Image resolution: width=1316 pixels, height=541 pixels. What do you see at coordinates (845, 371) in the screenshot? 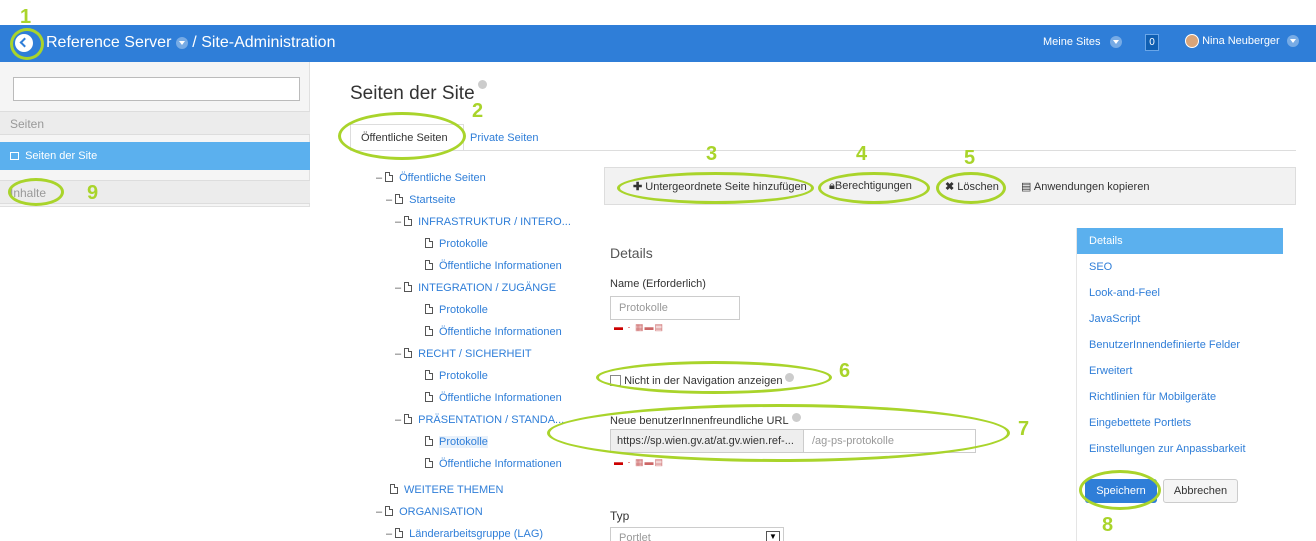
I see `annotation-number-6: 6` at bounding box center [845, 371].